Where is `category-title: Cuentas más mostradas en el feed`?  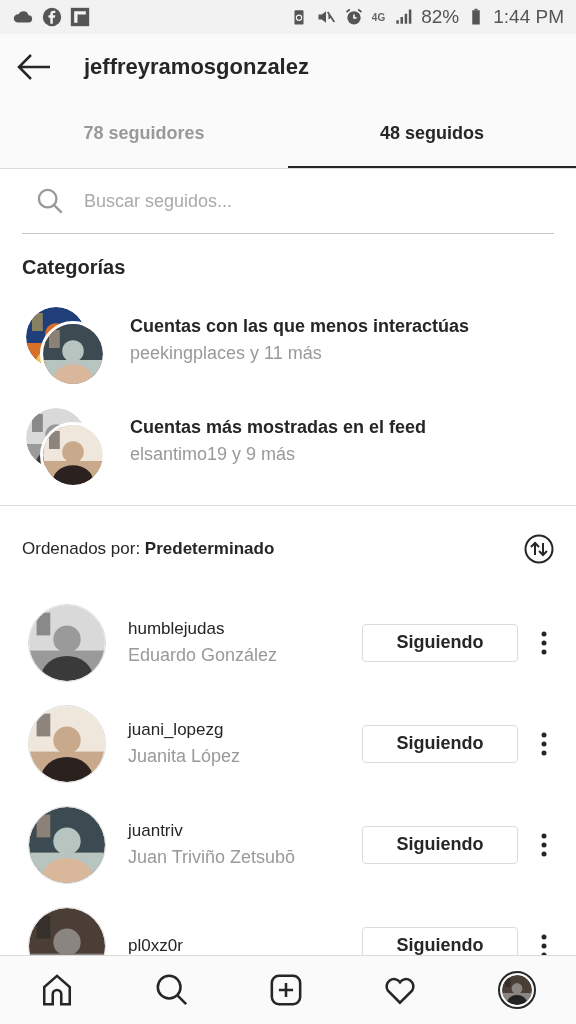 category-title: Cuentas más mostradas en el feed is located at coordinates (340, 427).